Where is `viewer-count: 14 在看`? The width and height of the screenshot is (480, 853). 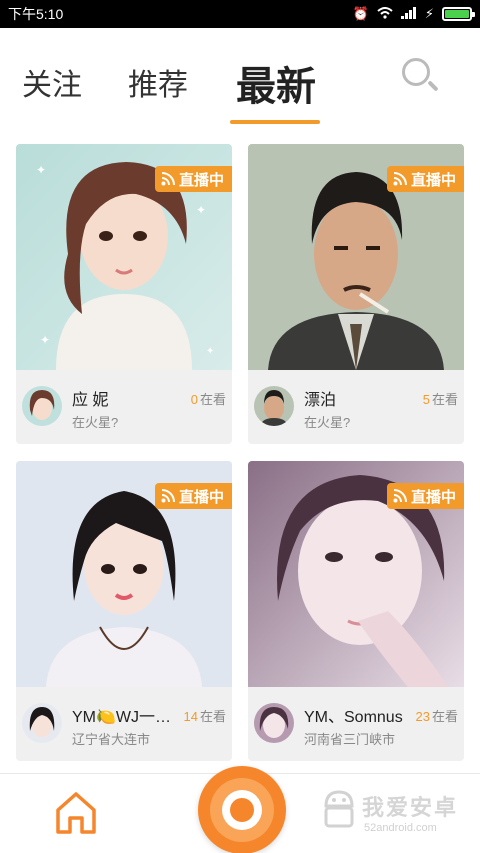
viewer-count: 14 在看 is located at coordinates (205, 715).